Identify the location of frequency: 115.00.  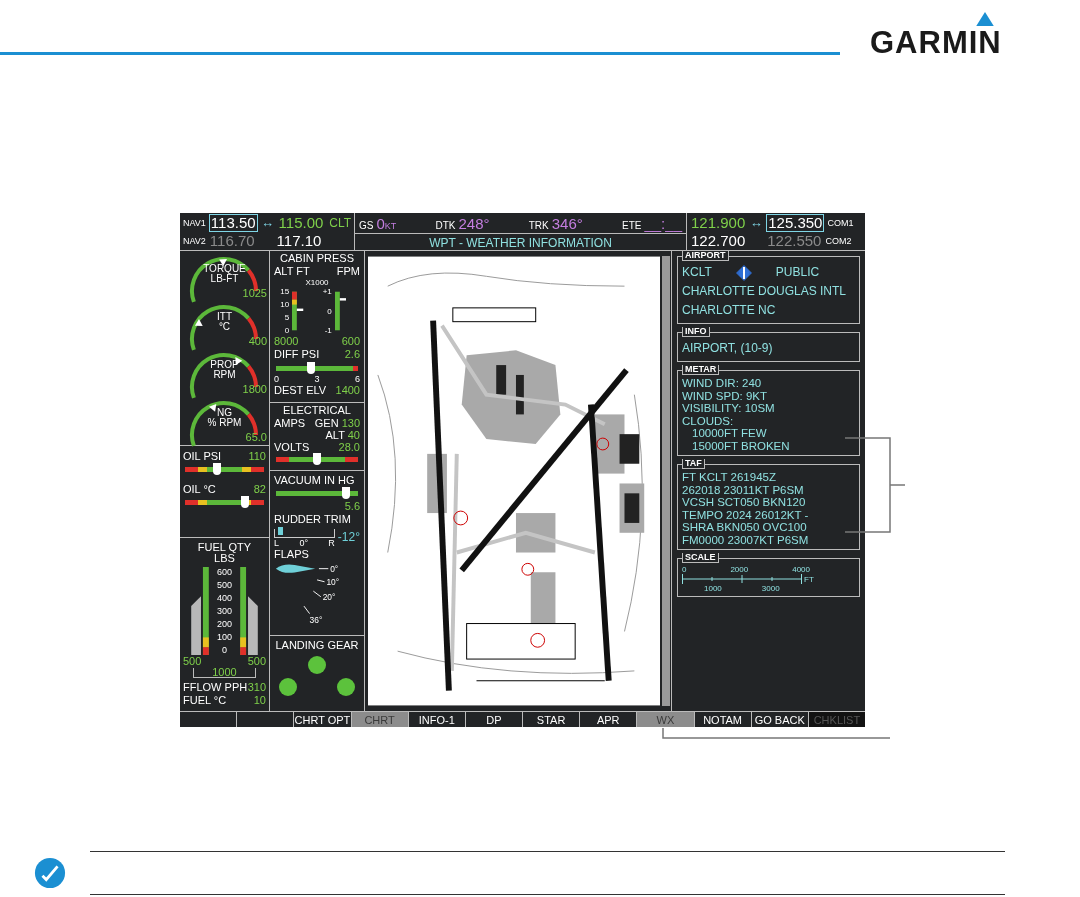
(301, 222).